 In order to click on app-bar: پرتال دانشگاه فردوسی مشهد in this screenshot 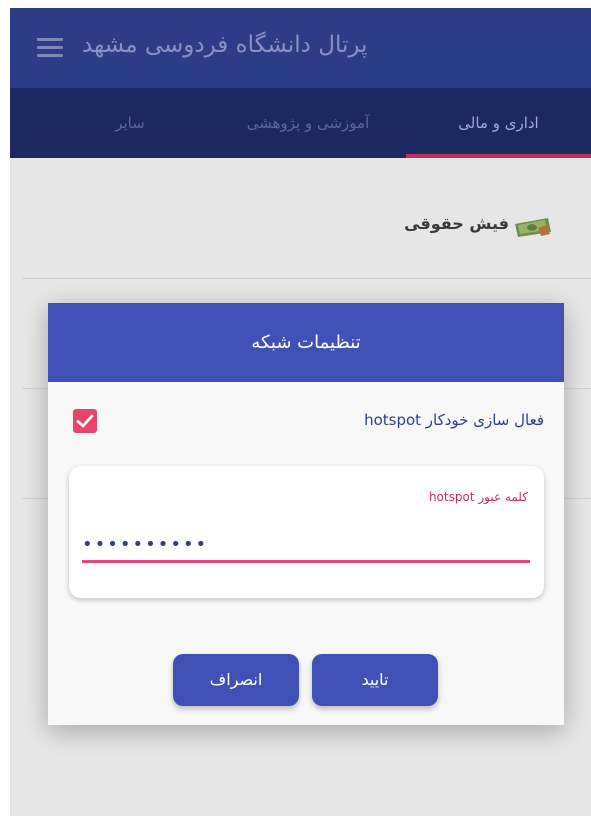, I will do `click(300, 48)`.